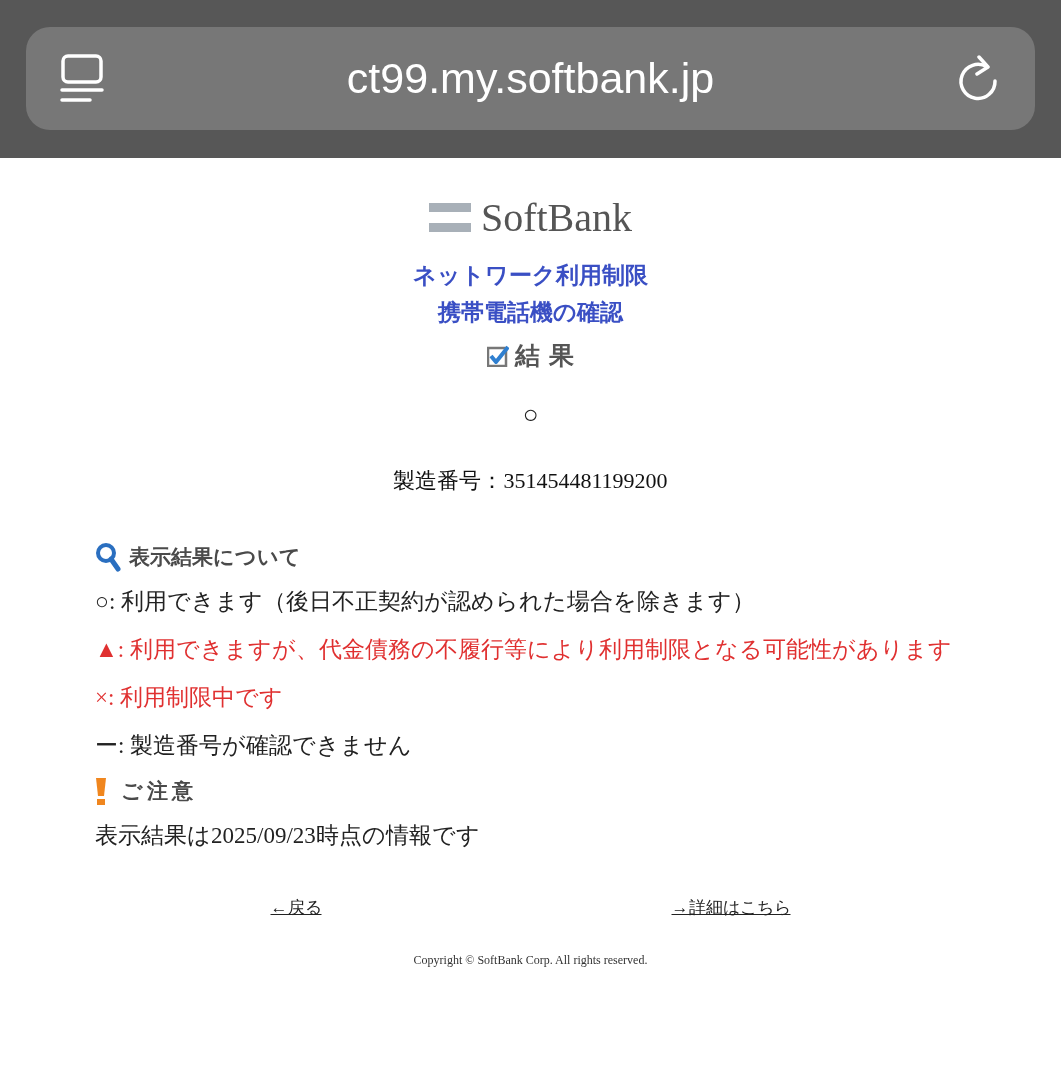  What do you see at coordinates (190, 698) in the screenshot?
I see `legend-text: ×: 利用制限中です` at bounding box center [190, 698].